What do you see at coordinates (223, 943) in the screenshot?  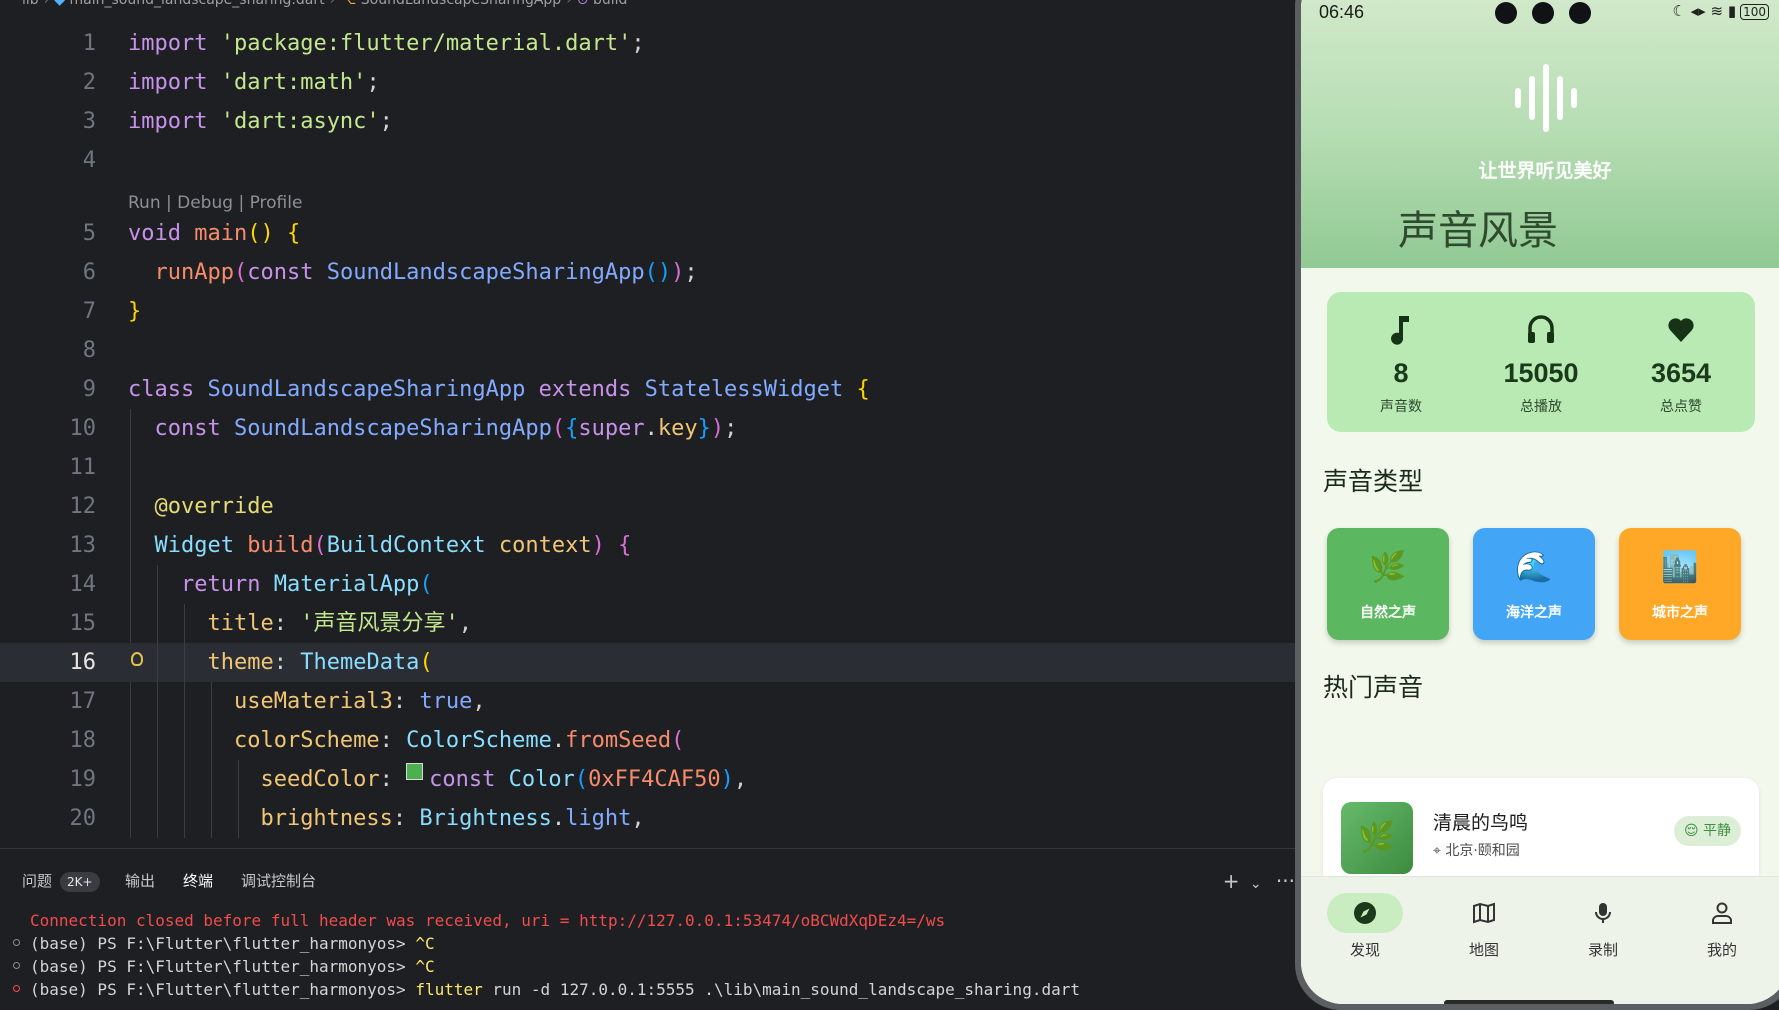 I see `terminal-prompt: (base) PS F:\Flutter\flutter_harmonyos>` at bounding box center [223, 943].